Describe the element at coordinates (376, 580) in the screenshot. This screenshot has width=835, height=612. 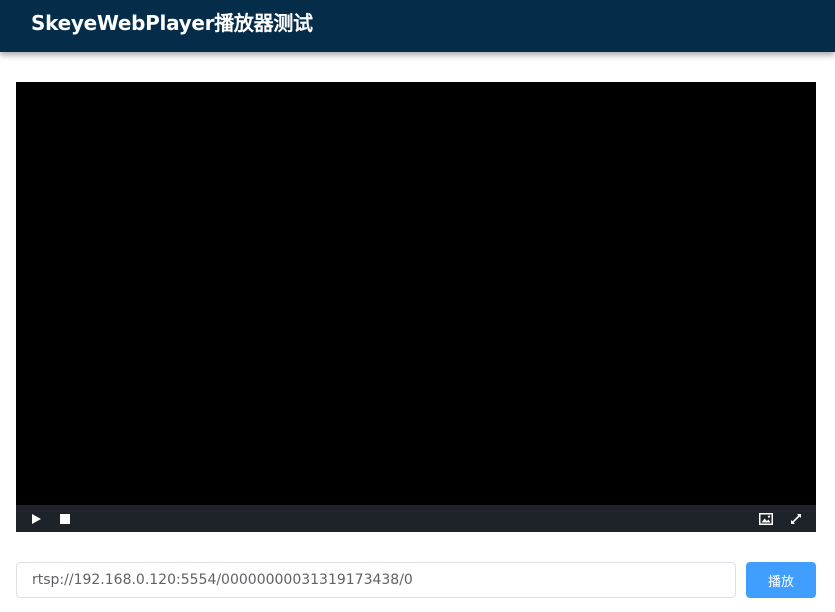
I see `stream-url-input` at that location.